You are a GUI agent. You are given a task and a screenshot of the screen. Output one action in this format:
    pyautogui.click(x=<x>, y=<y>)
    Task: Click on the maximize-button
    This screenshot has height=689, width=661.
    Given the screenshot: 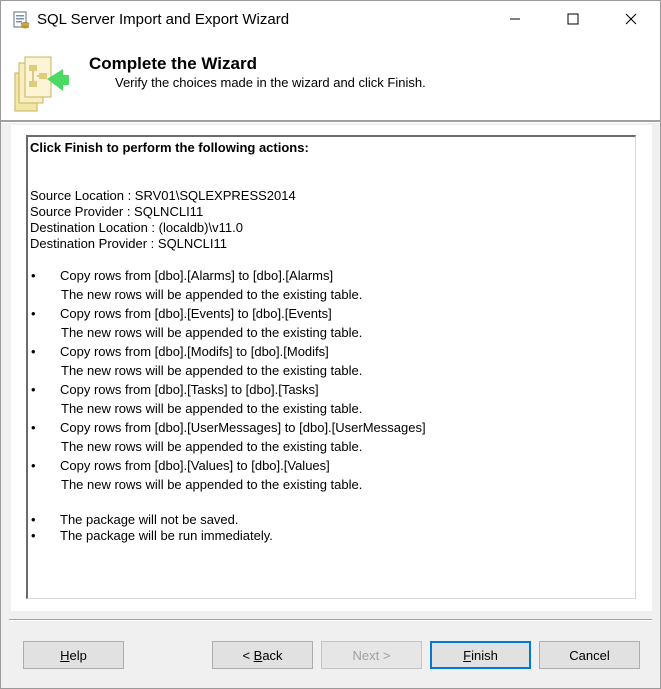 What is the action you would take?
    pyautogui.click(x=573, y=20)
    